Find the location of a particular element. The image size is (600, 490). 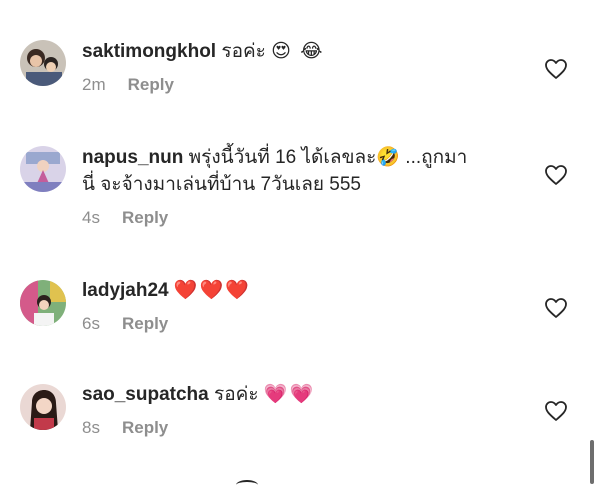

comment-emojis: 😍 😂 is located at coordinates (298, 51).